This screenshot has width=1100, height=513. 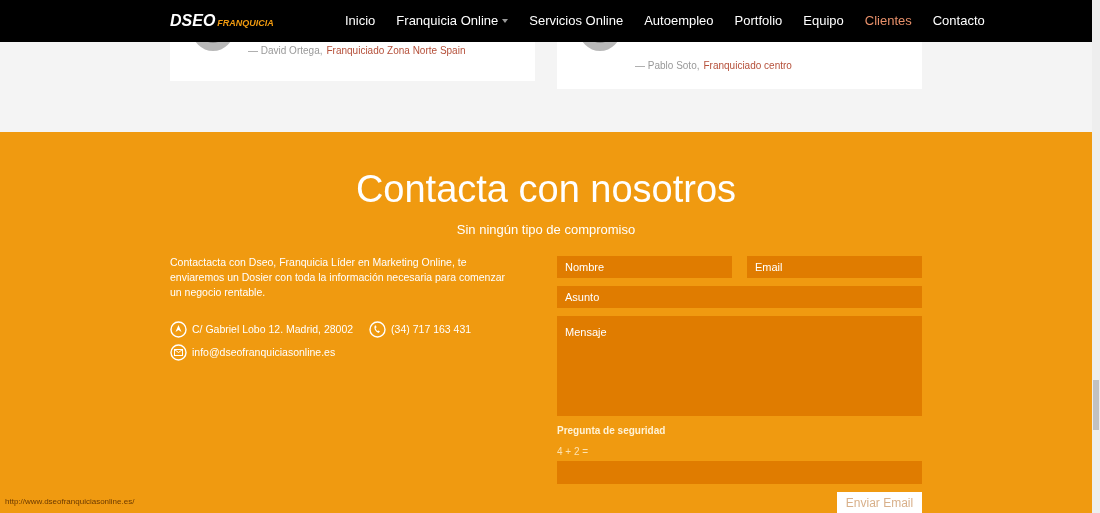 I want to click on nav-link: Equipo, so click(x=823, y=21).